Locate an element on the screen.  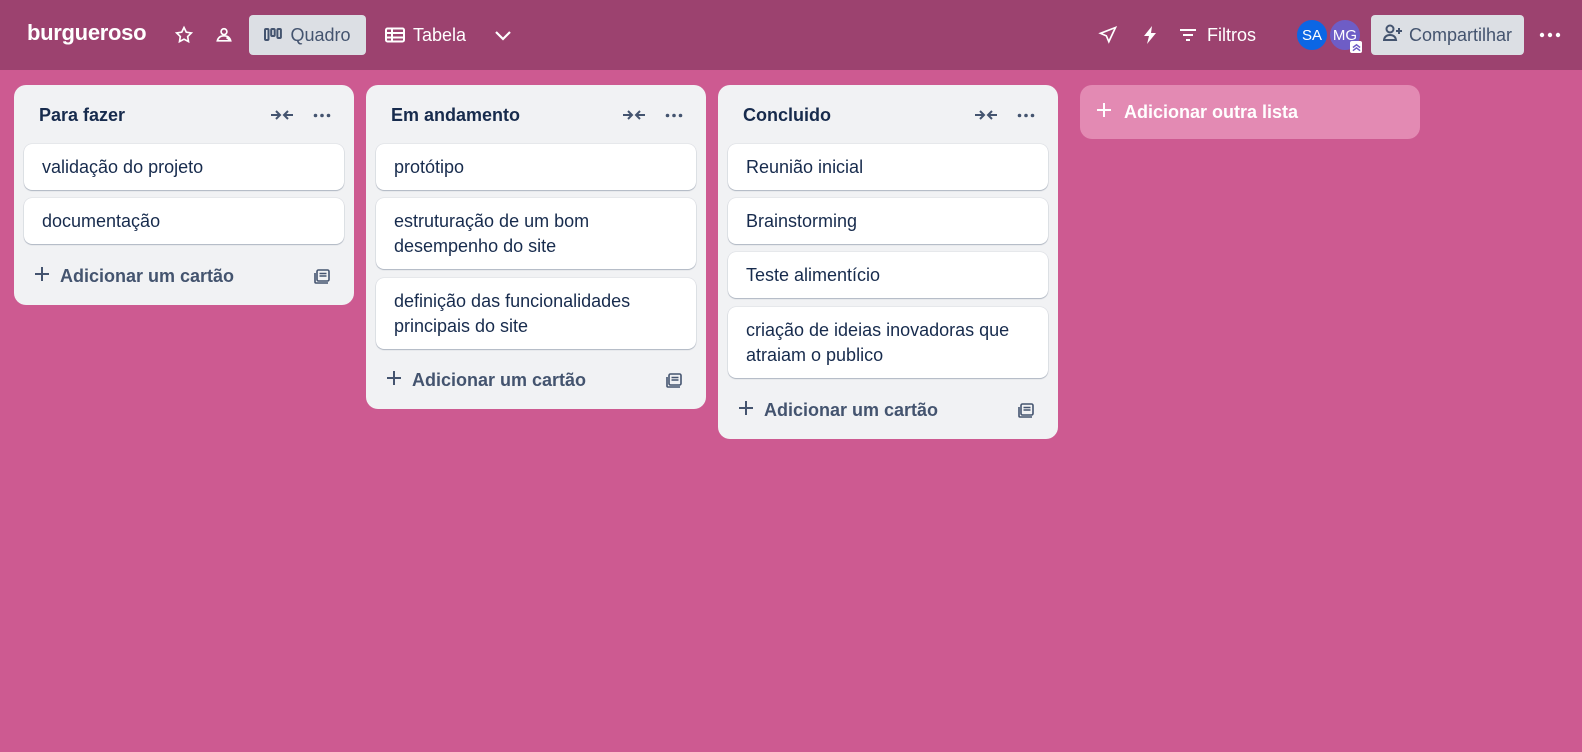
power-ups-icon is located at coordinates (1108, 35).